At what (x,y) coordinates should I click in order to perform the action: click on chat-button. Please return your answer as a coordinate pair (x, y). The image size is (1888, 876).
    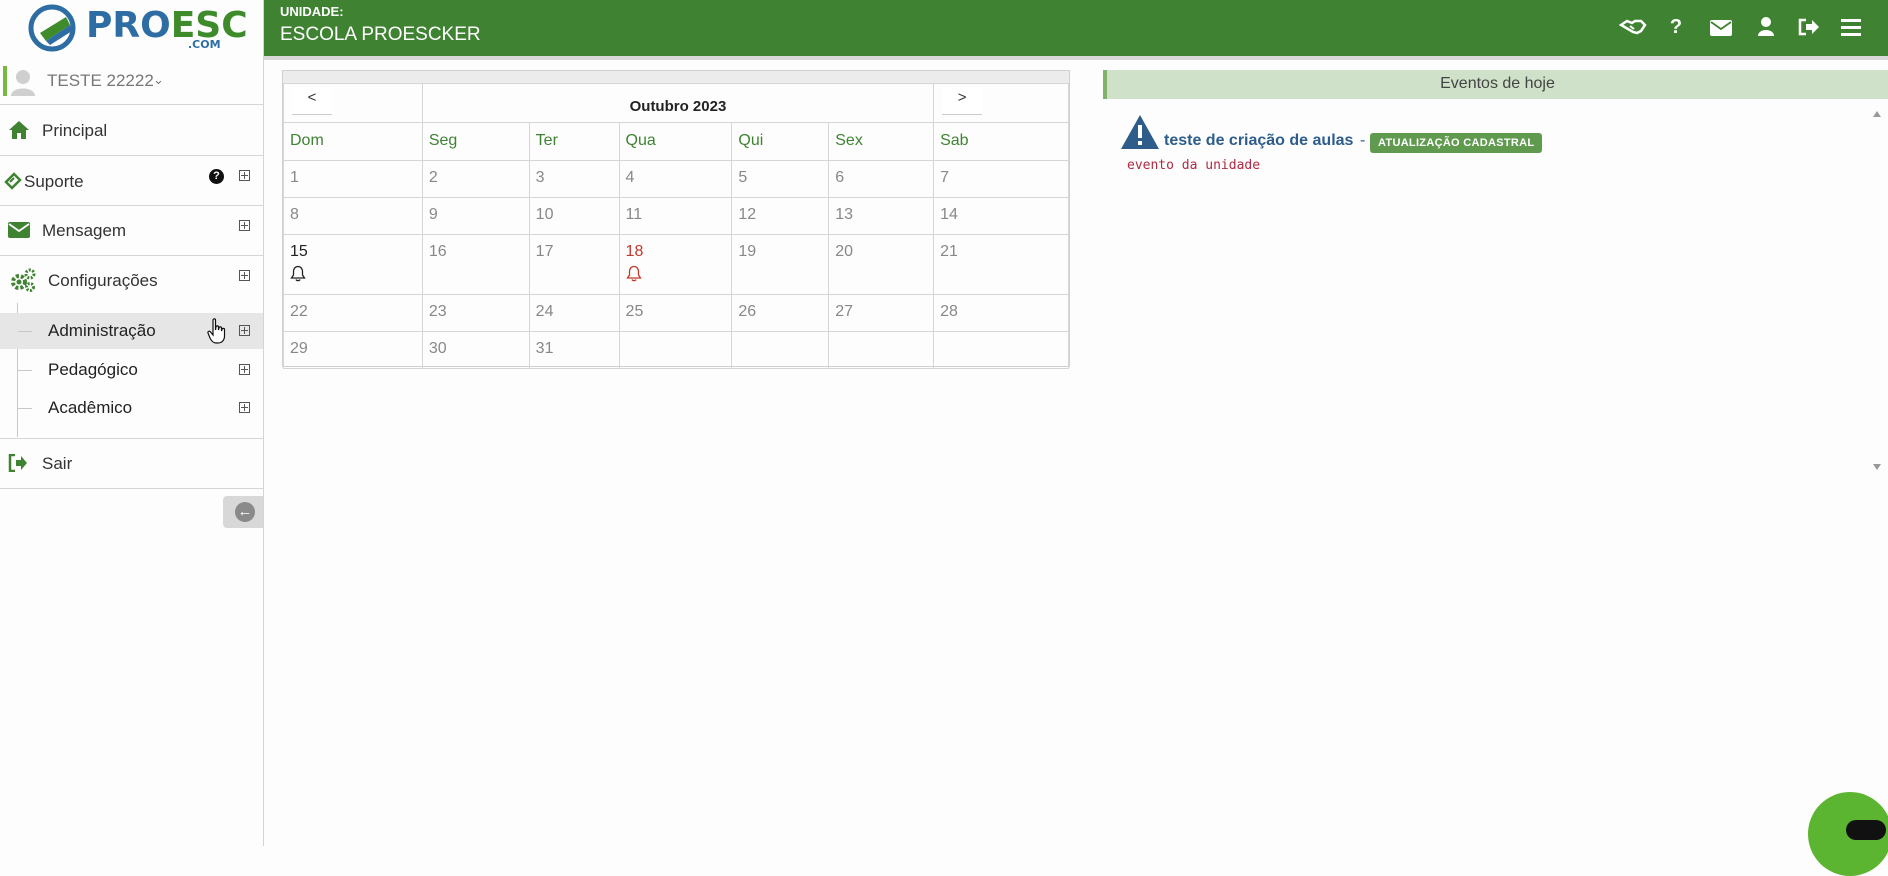
    Looking at the image, I should click on (1848, 834).